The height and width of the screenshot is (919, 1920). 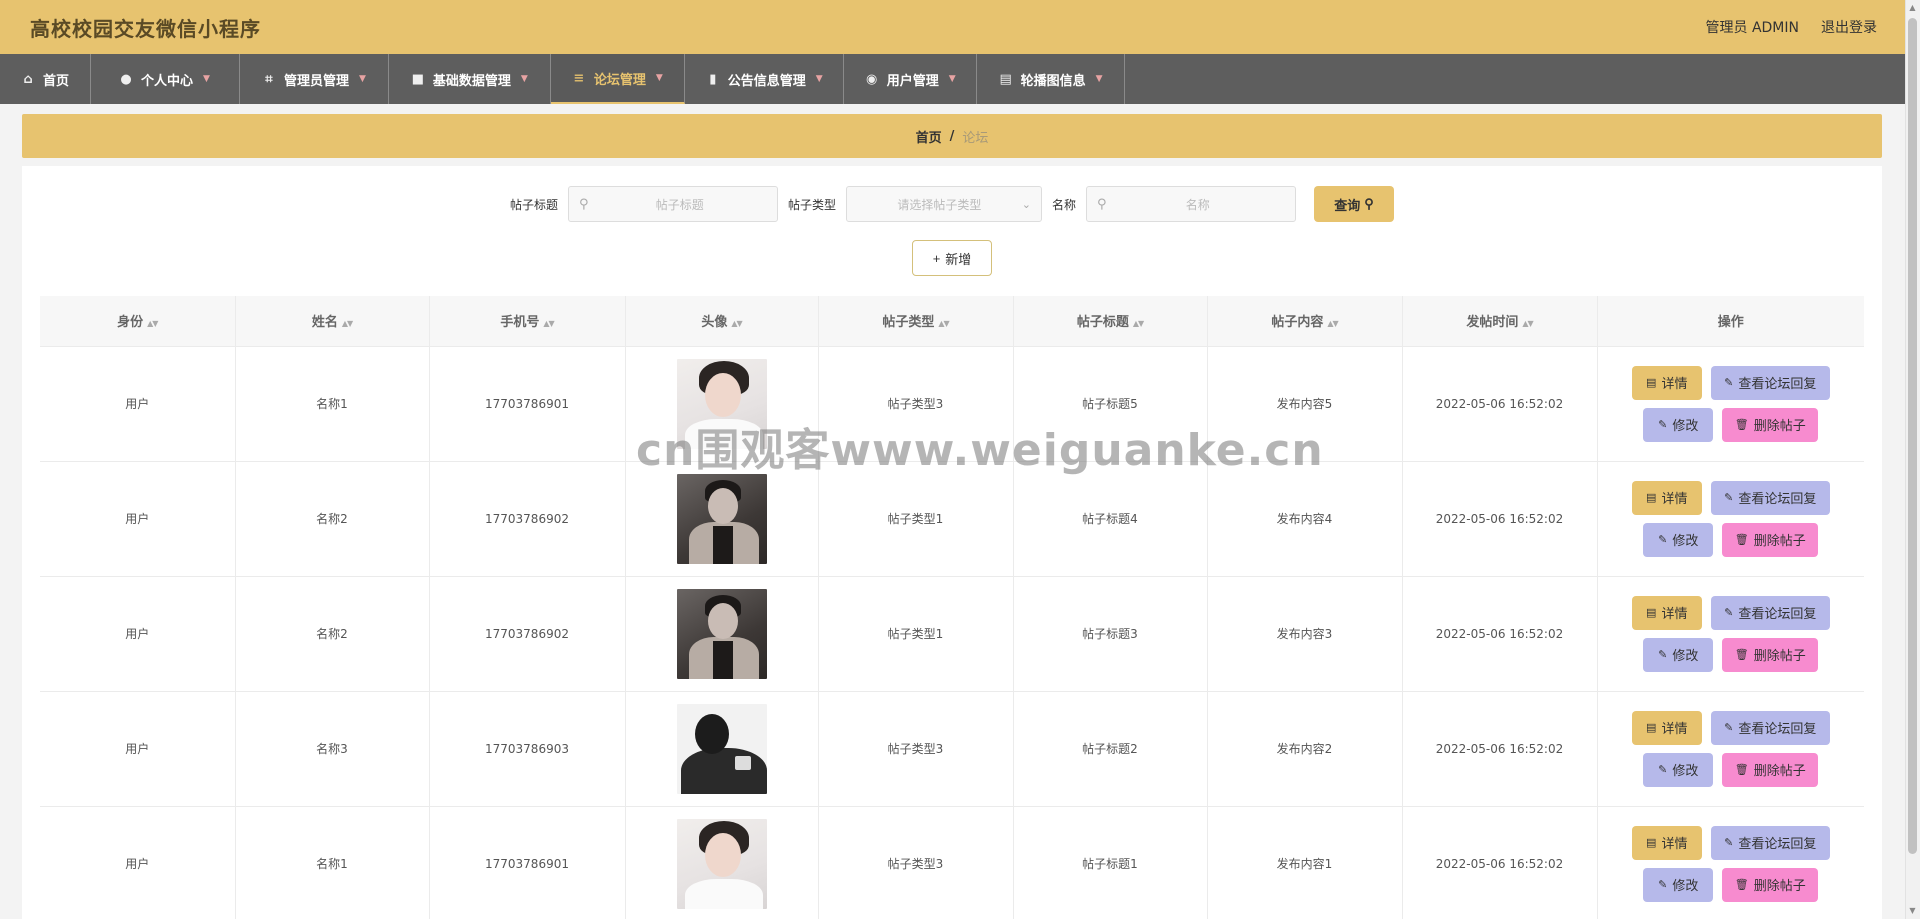 I want to click on search-form: 帖子标题 ⚲ 帖子标题 帖子类型 请选择帖子类型 ⌄ 名称 ⚲ 名称 查询 ⚲, so click(x=952, y=204).